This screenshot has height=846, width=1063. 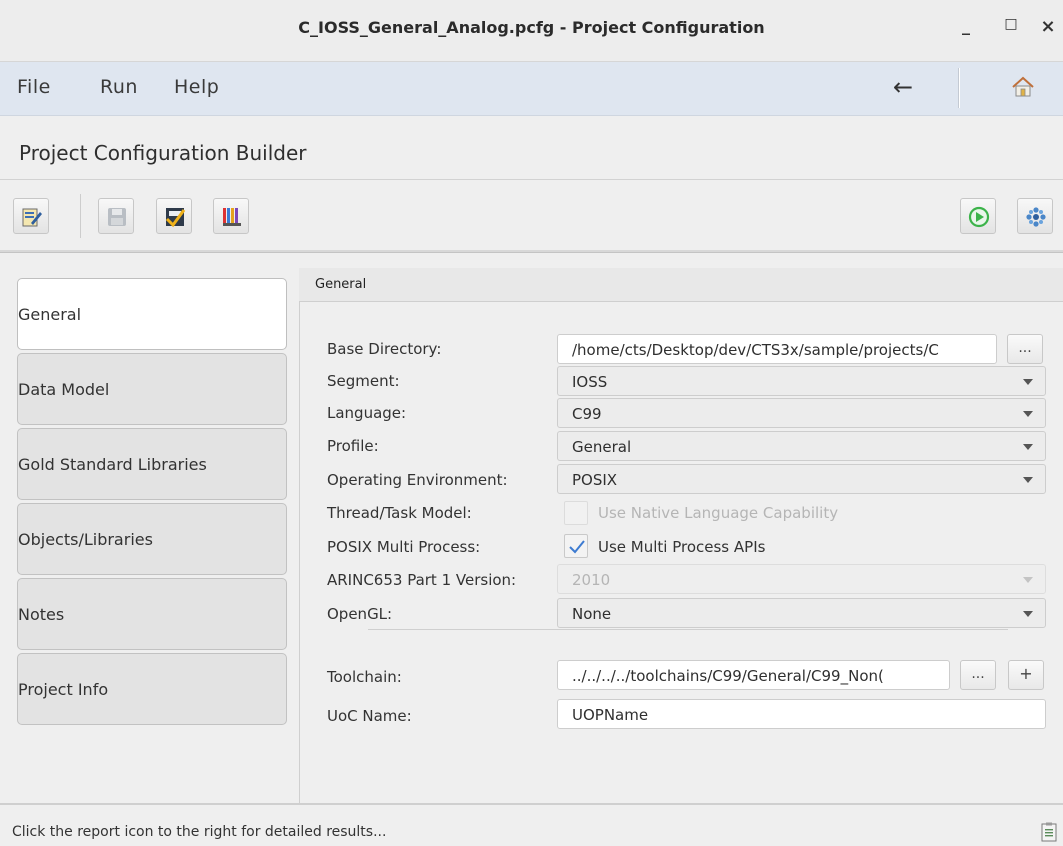 I want to click on segment-value: IOSS, so click(x=590, y=382).